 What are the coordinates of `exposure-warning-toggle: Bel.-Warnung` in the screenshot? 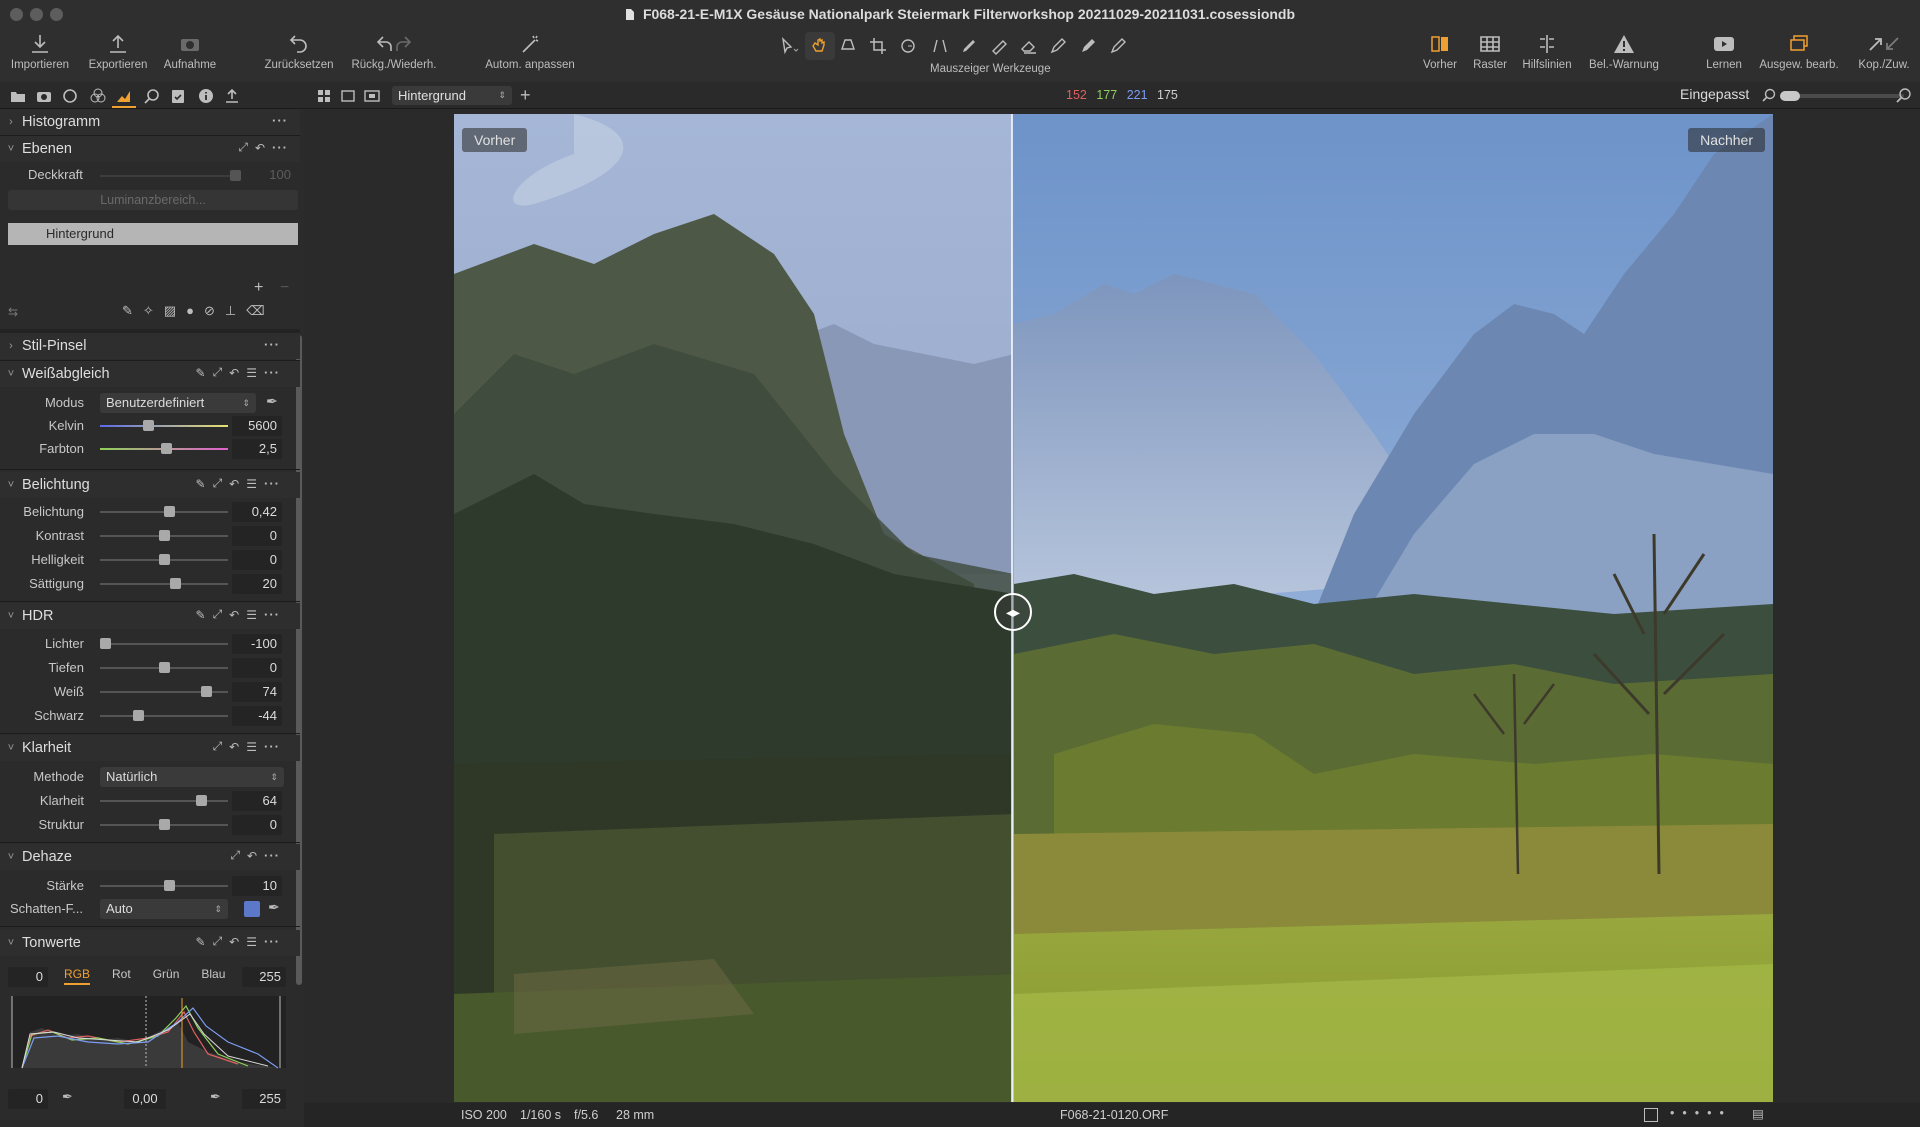 It's located at (1624, 55).